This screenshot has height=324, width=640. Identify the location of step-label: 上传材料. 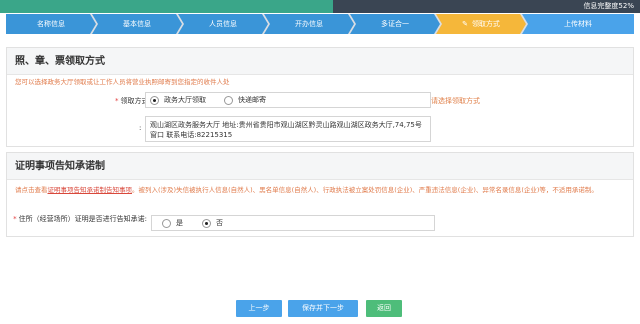
(578, 24).